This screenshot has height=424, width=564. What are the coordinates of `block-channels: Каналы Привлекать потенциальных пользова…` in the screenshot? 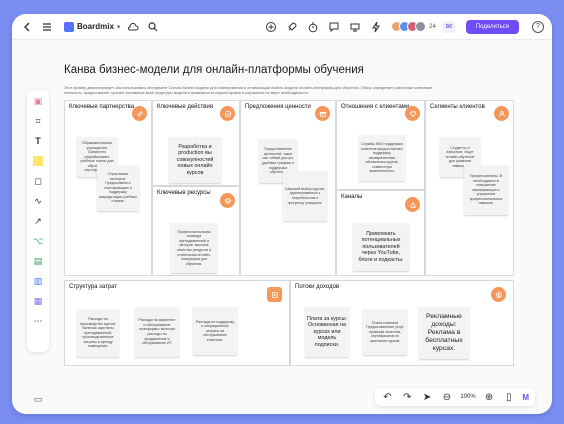 It's located at (380, 233).